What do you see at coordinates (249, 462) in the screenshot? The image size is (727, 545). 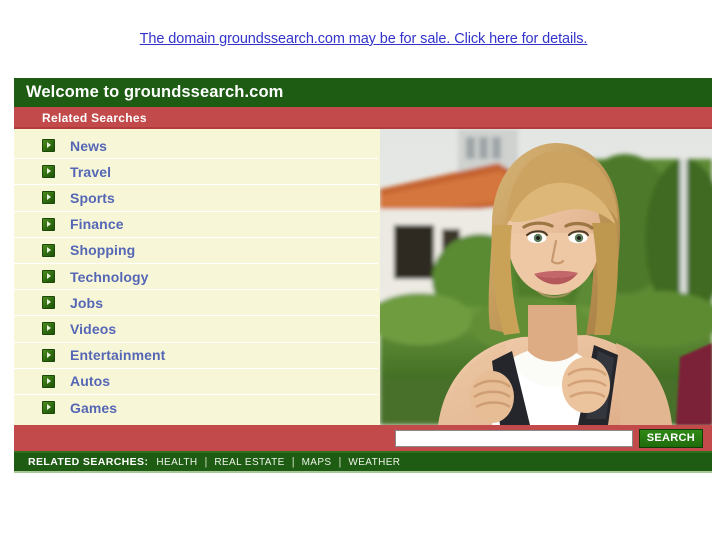 I see `footer-link-real-estate: REAL ESTATE` at bounding box center [249, 462].